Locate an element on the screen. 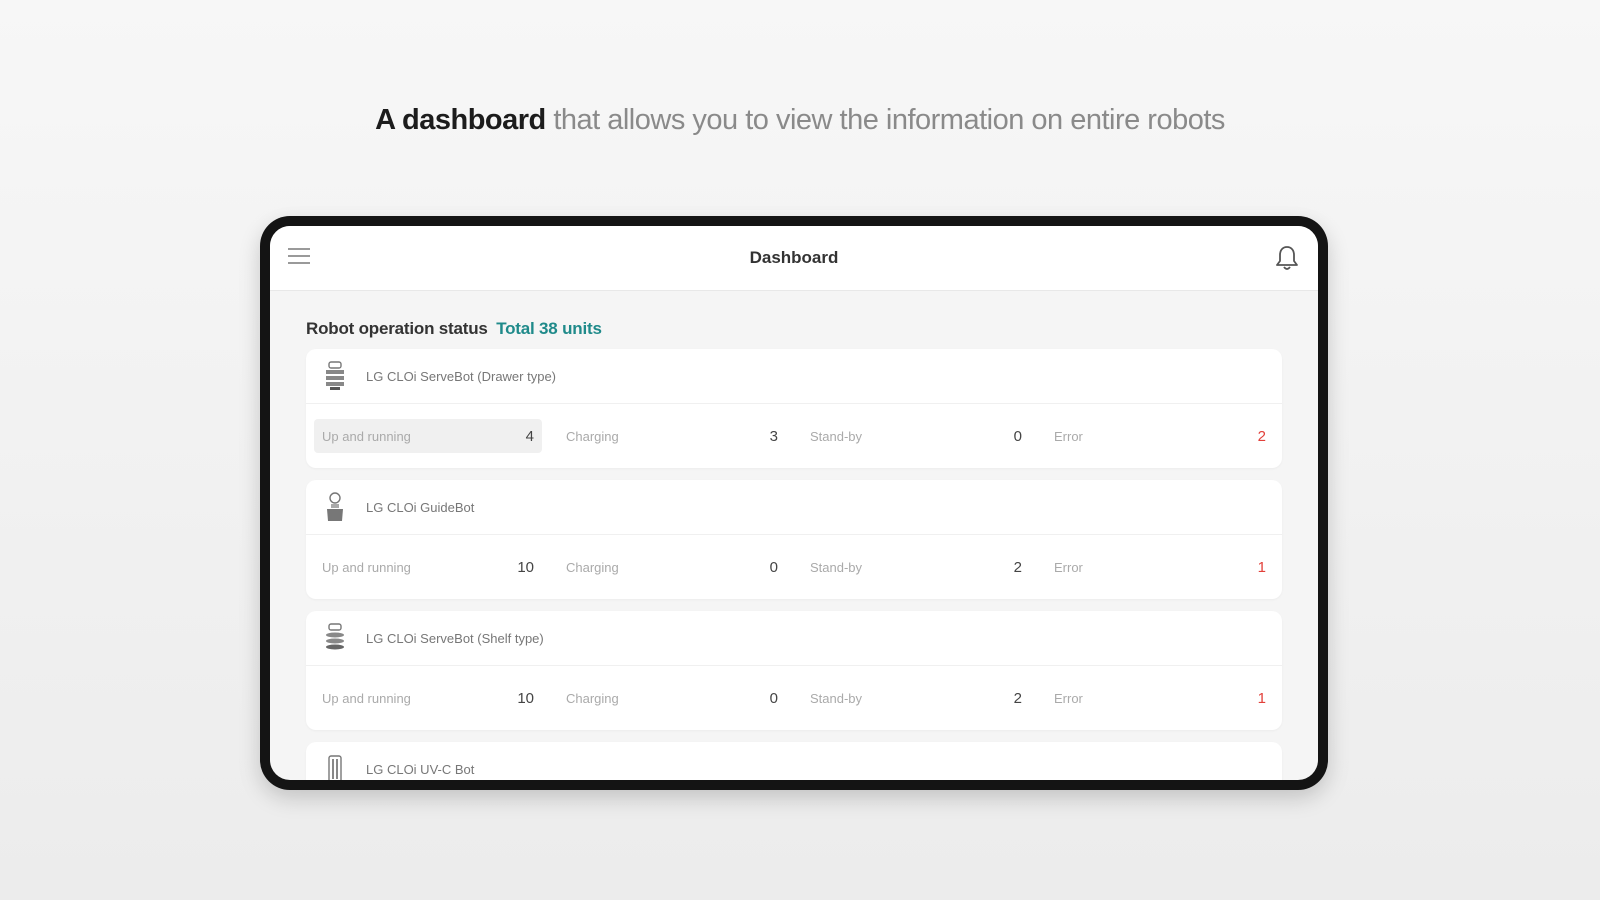 This screenshot has width=1600, height=900. stat-value: 4 is located at coordinates (529, 436).